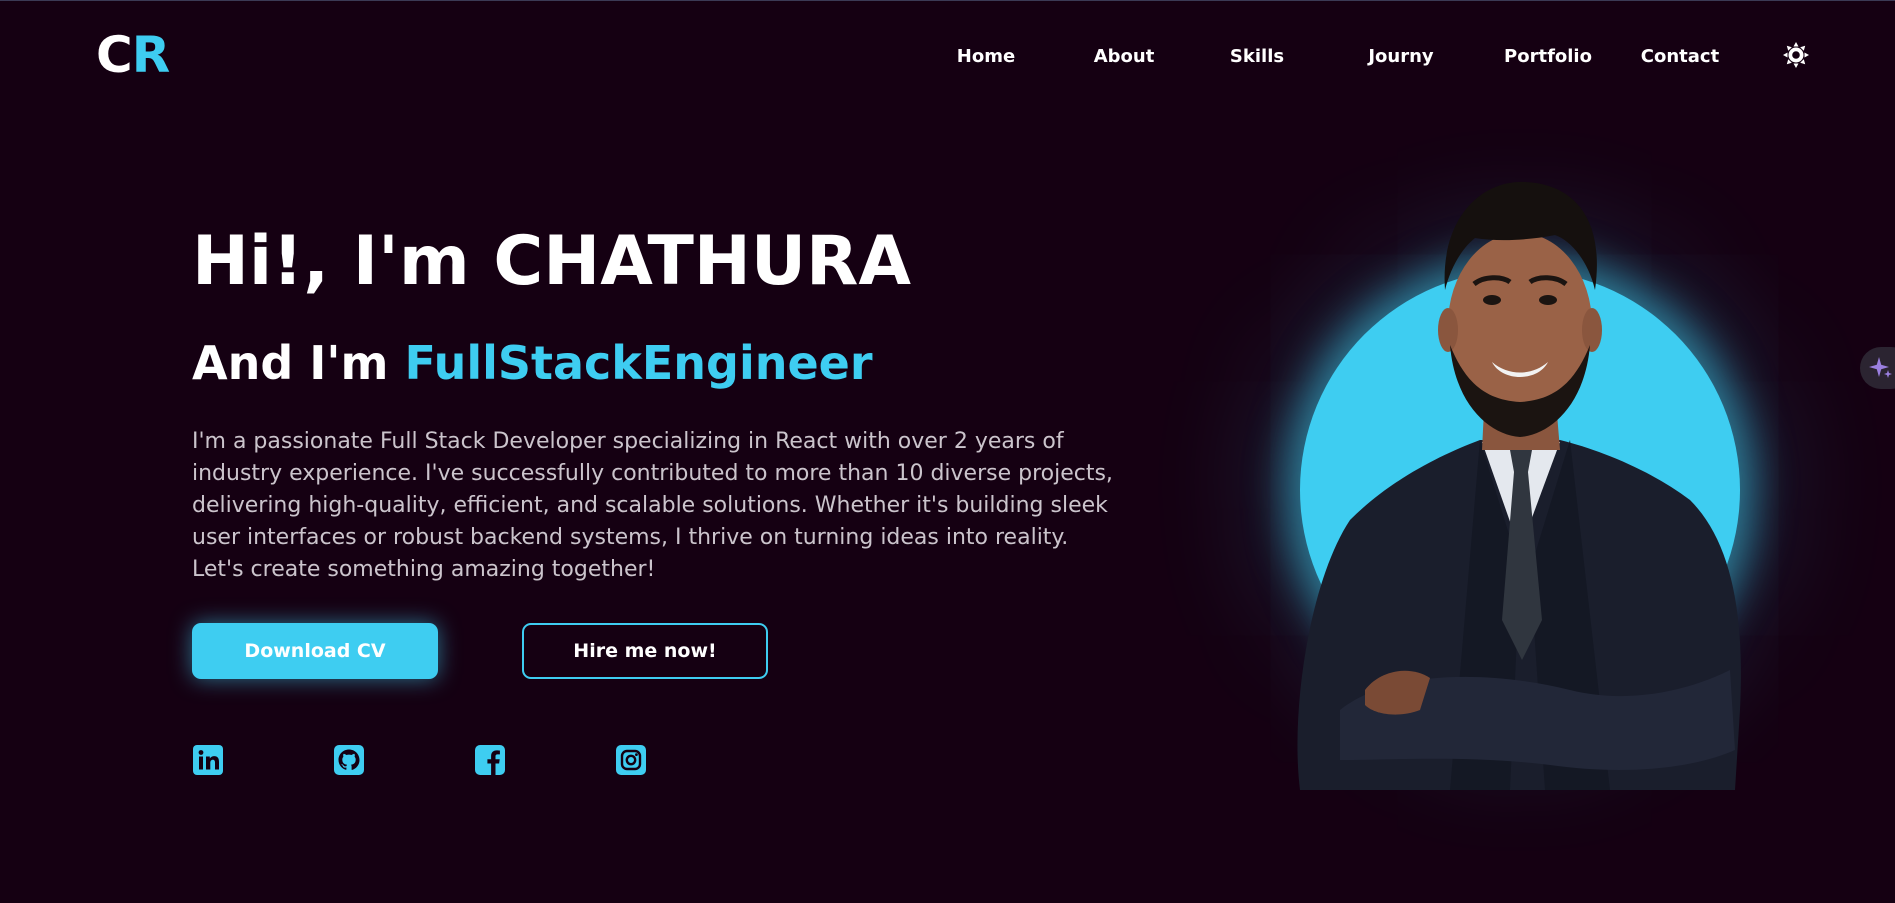 The height and width of the screenshot is (903, 1895). I want to click on linkedin-link, so click(208, 760).